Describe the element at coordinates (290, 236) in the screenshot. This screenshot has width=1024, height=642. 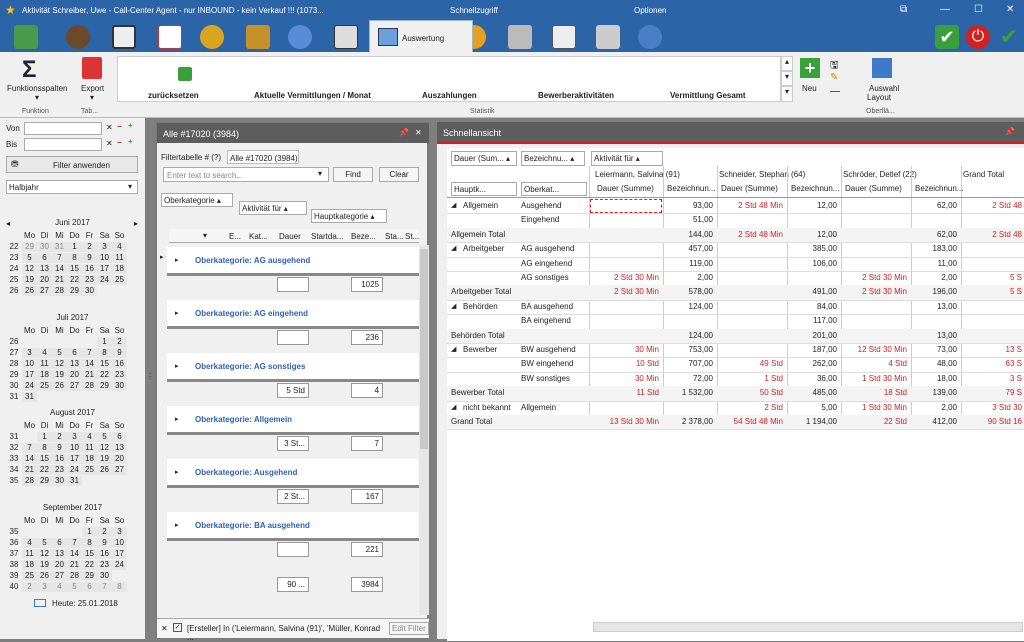
I see `column-header-dauer: Dauer` at that location.